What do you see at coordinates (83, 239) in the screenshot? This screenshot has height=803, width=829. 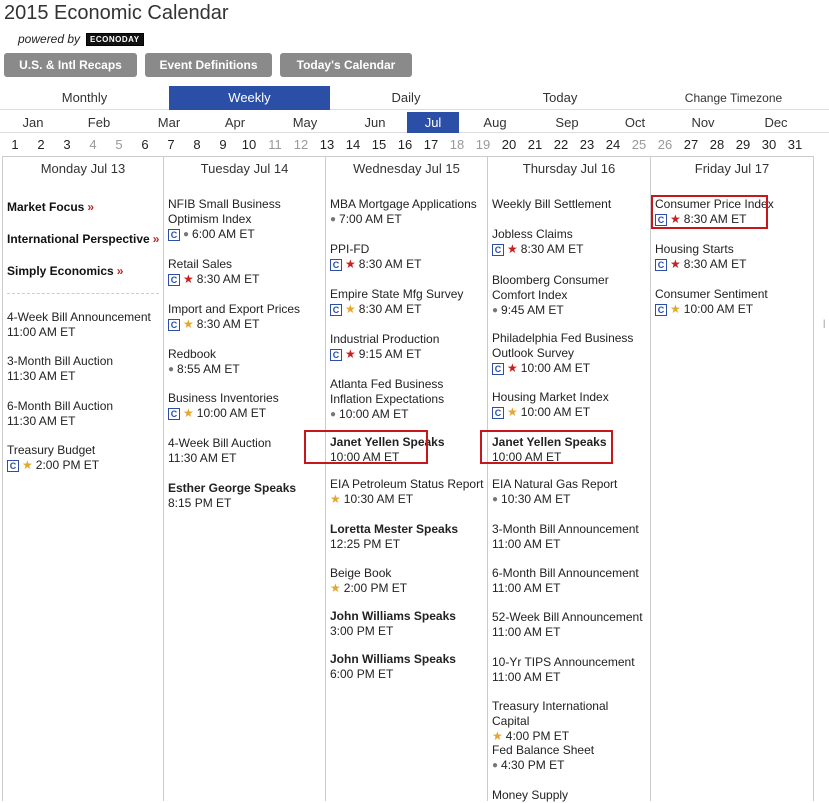 I see `international-perspective-link: International Perspective»` at bounding box center [83, 239].